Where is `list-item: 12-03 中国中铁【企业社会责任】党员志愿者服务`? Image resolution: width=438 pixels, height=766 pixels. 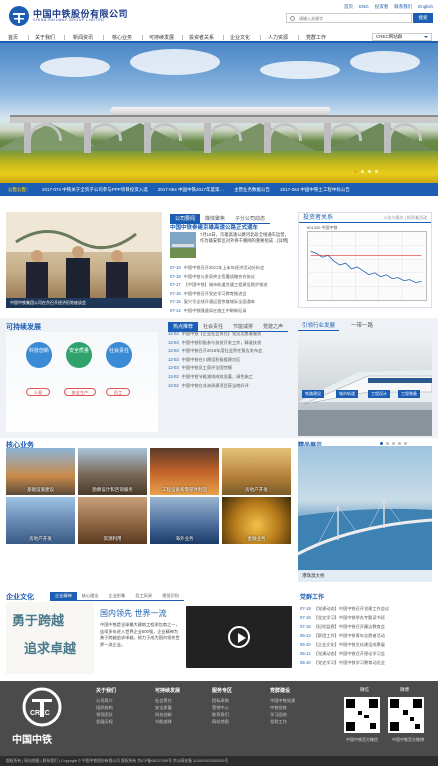
list-item: 12-03 中国中铁【企业社会责任】党员志愿者服务 is located at coordinates (231, 334).